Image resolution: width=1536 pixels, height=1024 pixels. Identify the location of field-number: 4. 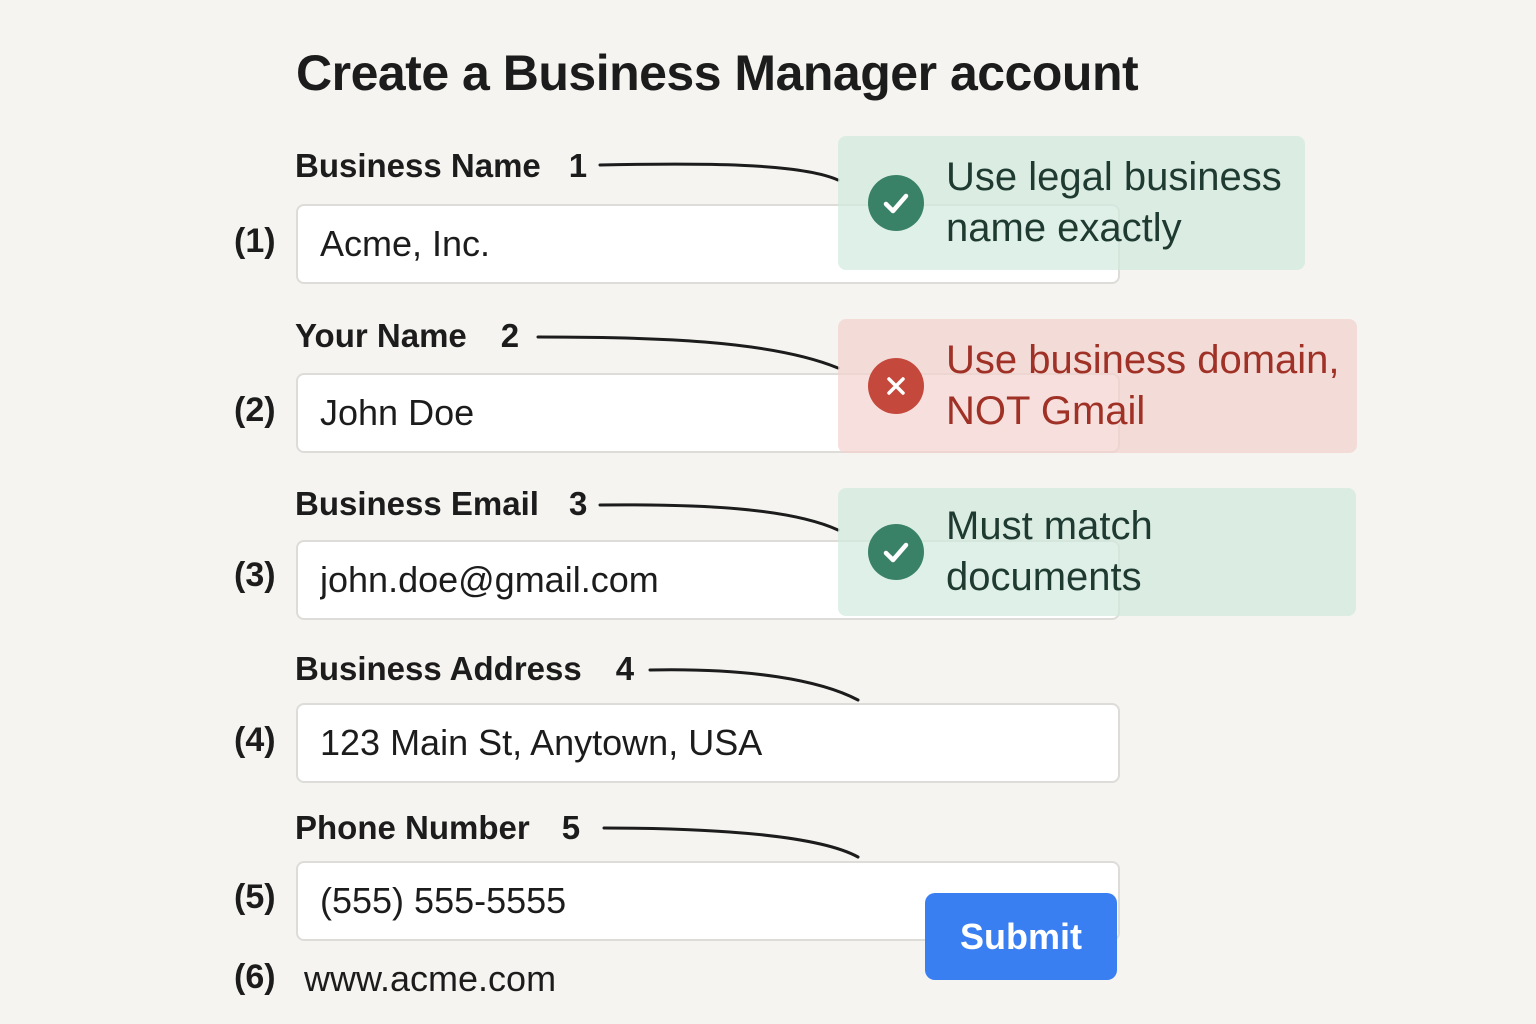
(625, 668).